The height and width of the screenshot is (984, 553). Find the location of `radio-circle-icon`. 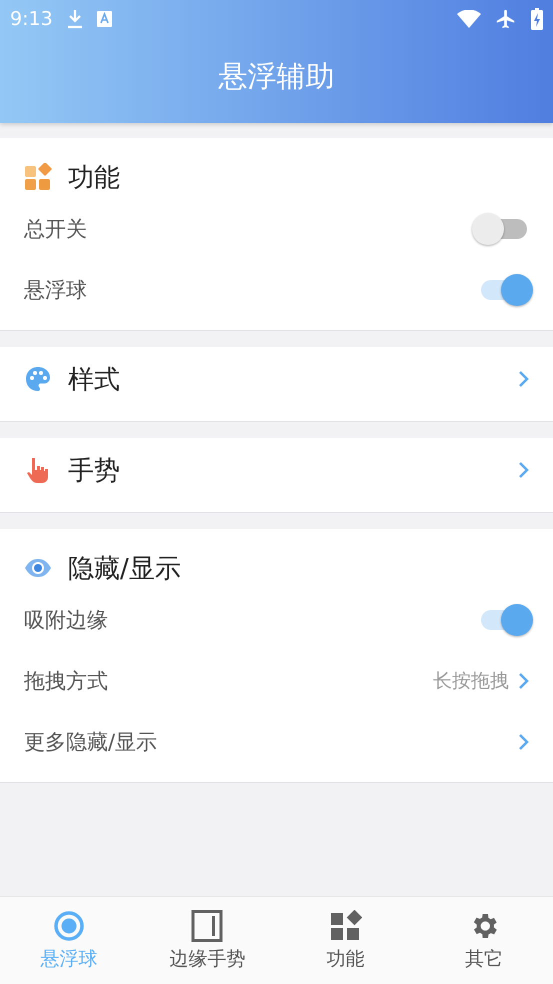

radio-circle-icon is located at coordinates (69, 926).